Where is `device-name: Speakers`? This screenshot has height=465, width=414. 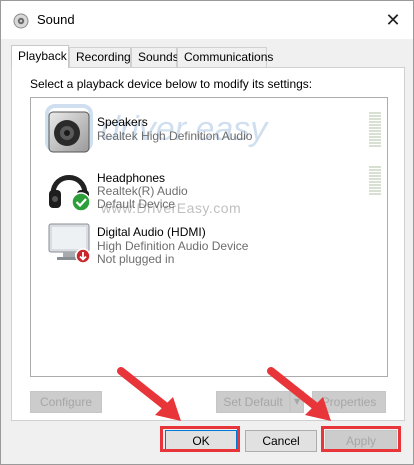 device-name: Speakers is located at coordinates (122, 122).